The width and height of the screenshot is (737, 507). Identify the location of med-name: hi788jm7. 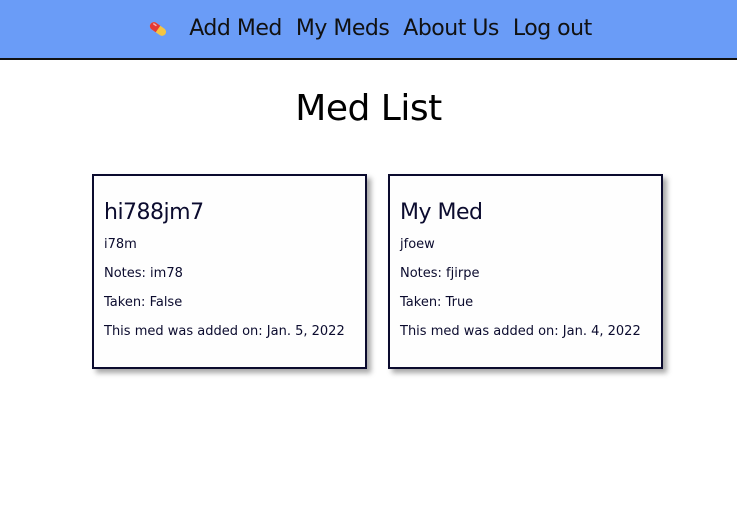
(154, 212).